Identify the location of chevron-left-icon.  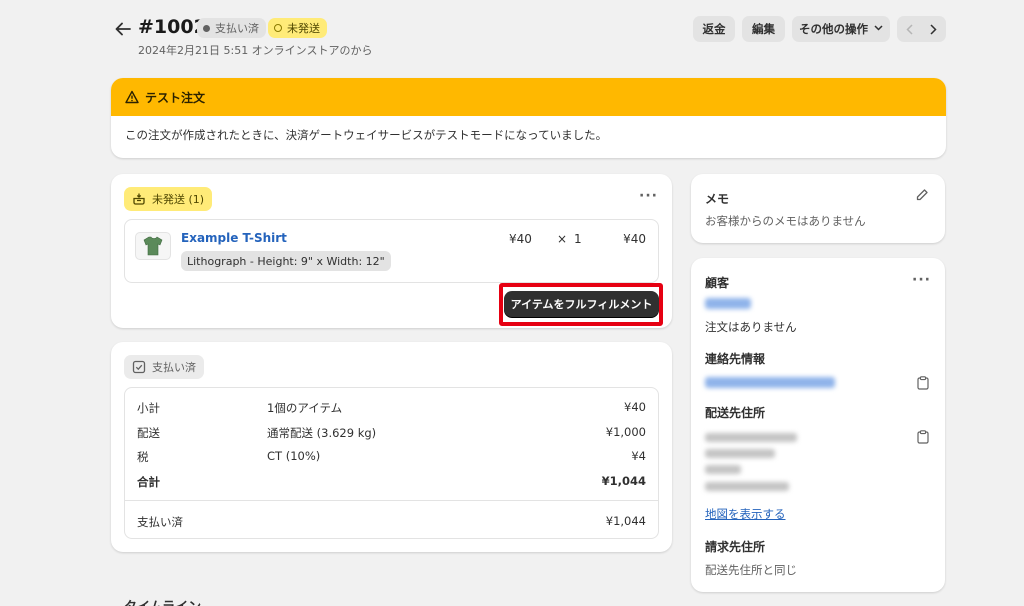
(909, 29).